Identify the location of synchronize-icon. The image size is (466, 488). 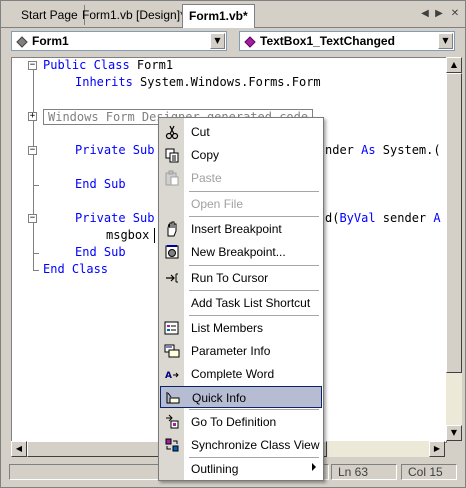
(172, 445).